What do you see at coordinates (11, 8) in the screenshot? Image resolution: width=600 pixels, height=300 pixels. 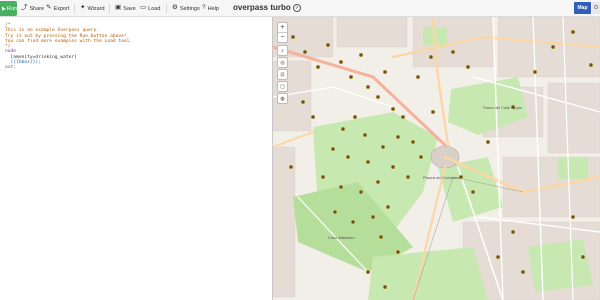 I see `run-label: Run` at bounding box center [11, 8].